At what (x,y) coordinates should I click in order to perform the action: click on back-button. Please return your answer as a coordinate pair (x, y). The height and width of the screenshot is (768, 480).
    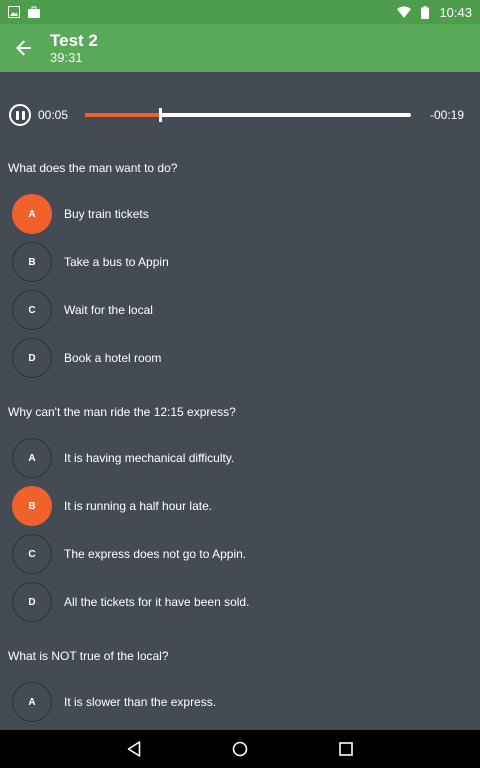
    Looking at the image, I should click on (24, 48).